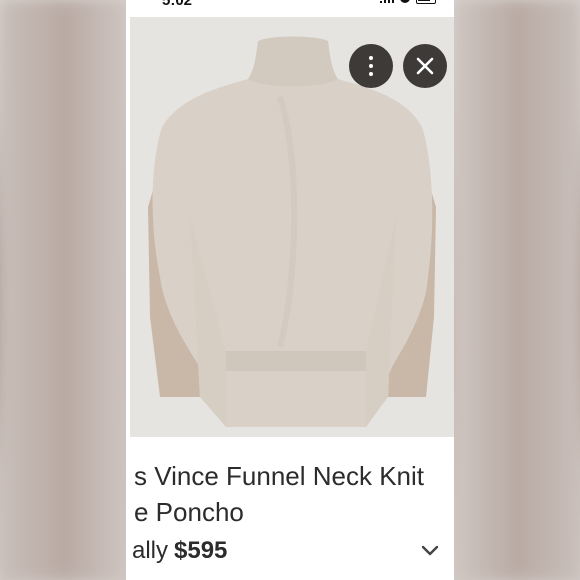  I want to click on price: $595, so click(201, 550).